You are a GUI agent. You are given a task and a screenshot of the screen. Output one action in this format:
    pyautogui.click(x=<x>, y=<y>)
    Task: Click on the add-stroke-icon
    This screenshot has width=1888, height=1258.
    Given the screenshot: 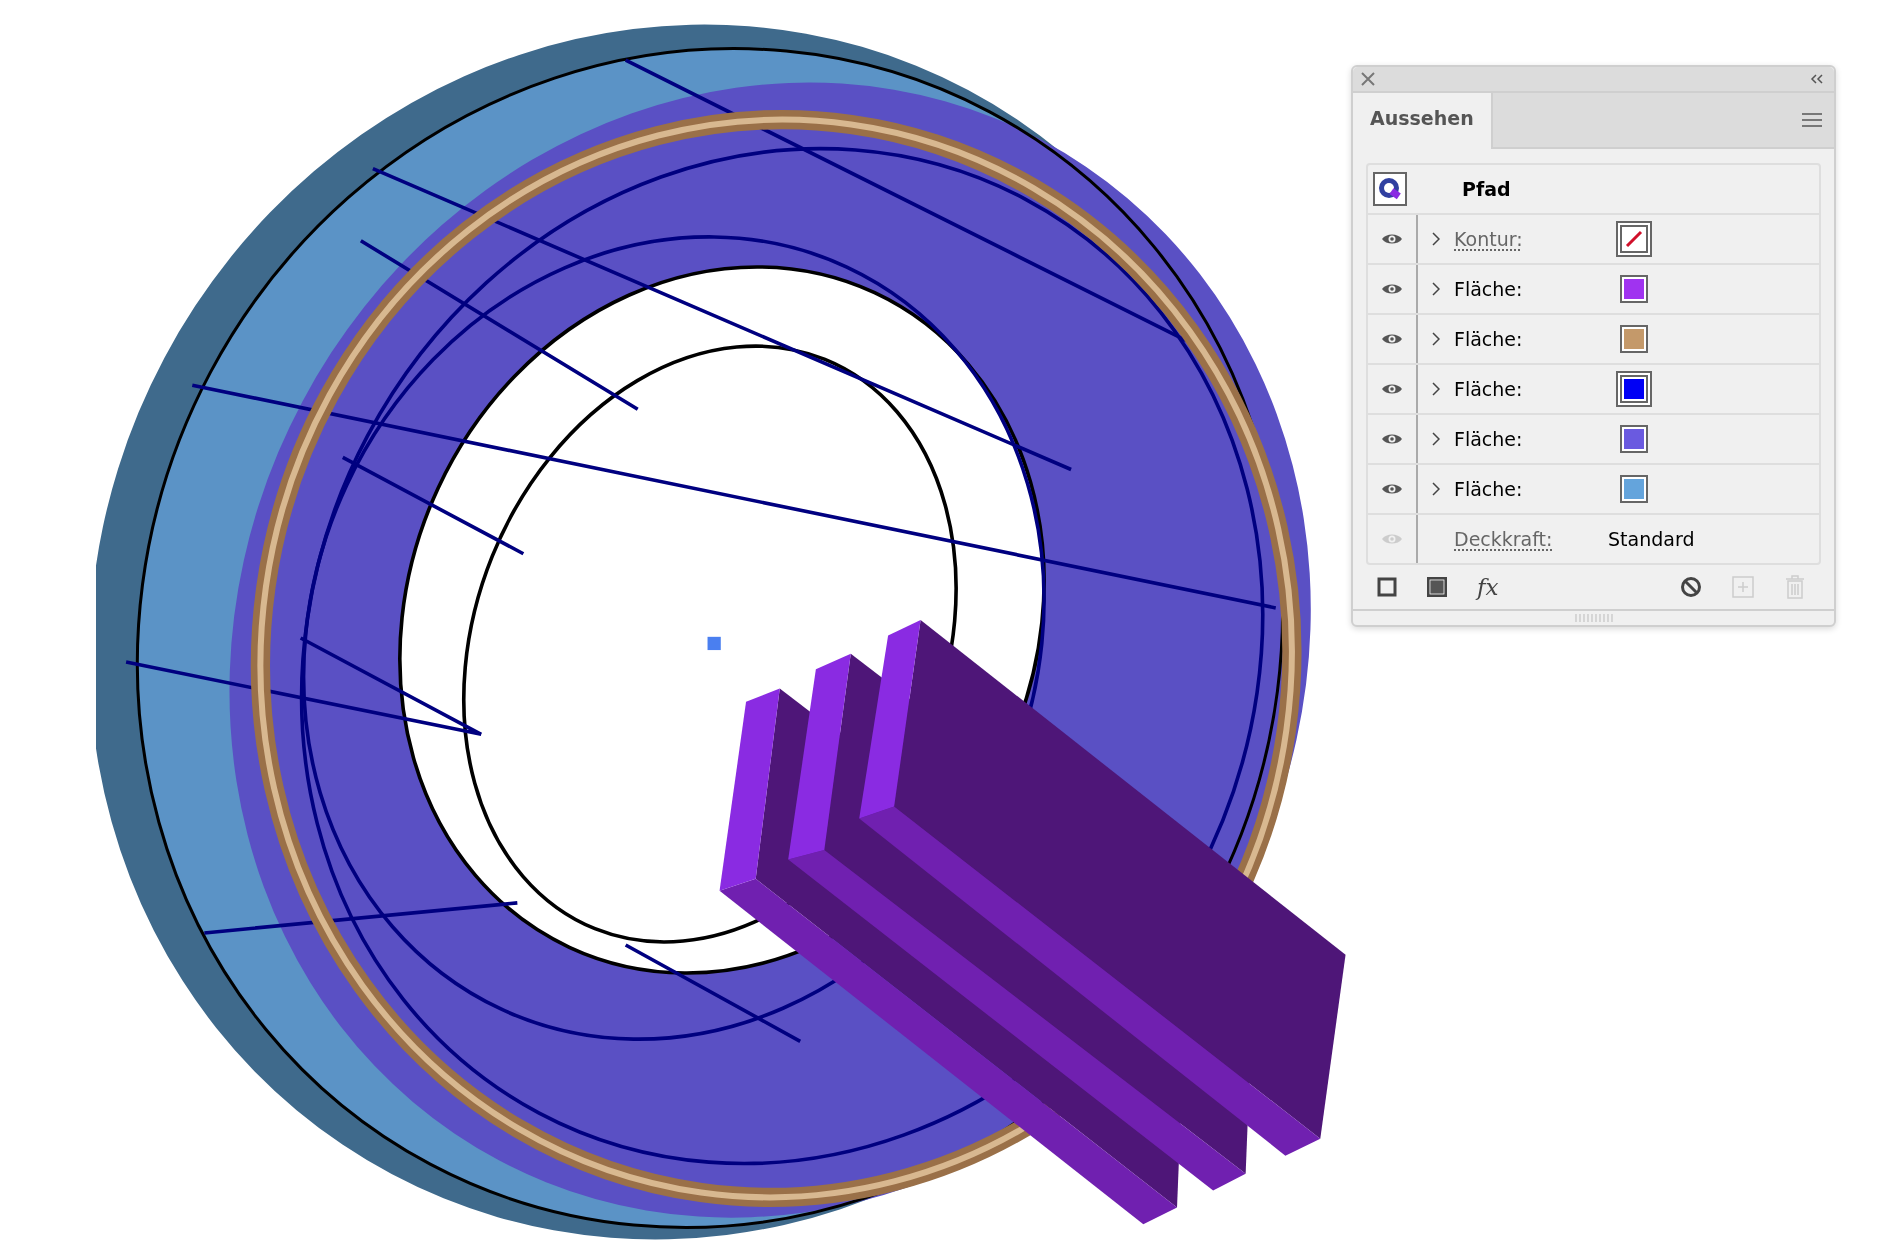 What is the action you would take?
    pyautogui.click(x=1387, y=587)
    